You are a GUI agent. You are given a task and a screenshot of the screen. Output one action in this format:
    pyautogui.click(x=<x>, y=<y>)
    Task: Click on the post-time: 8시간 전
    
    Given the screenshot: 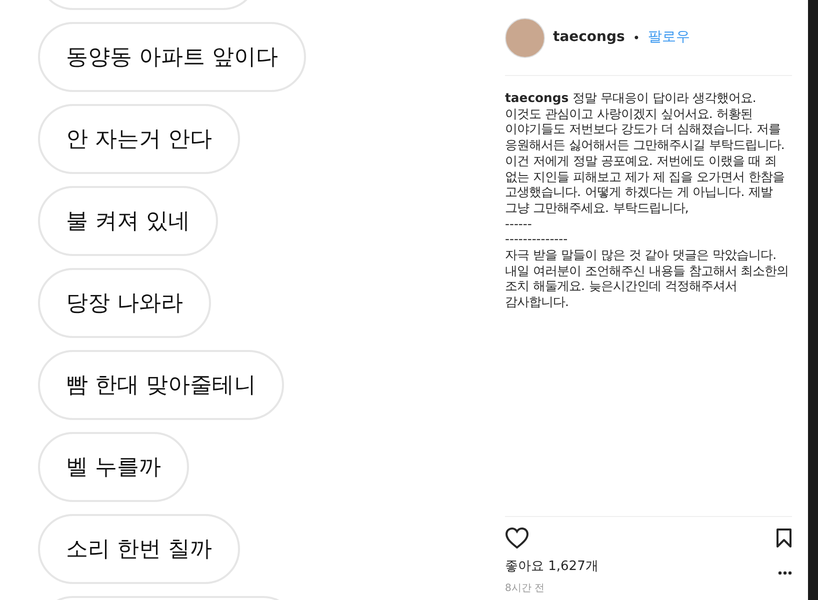 What is the action you would take?
    pyautogui.click(x=525, y=589)
    